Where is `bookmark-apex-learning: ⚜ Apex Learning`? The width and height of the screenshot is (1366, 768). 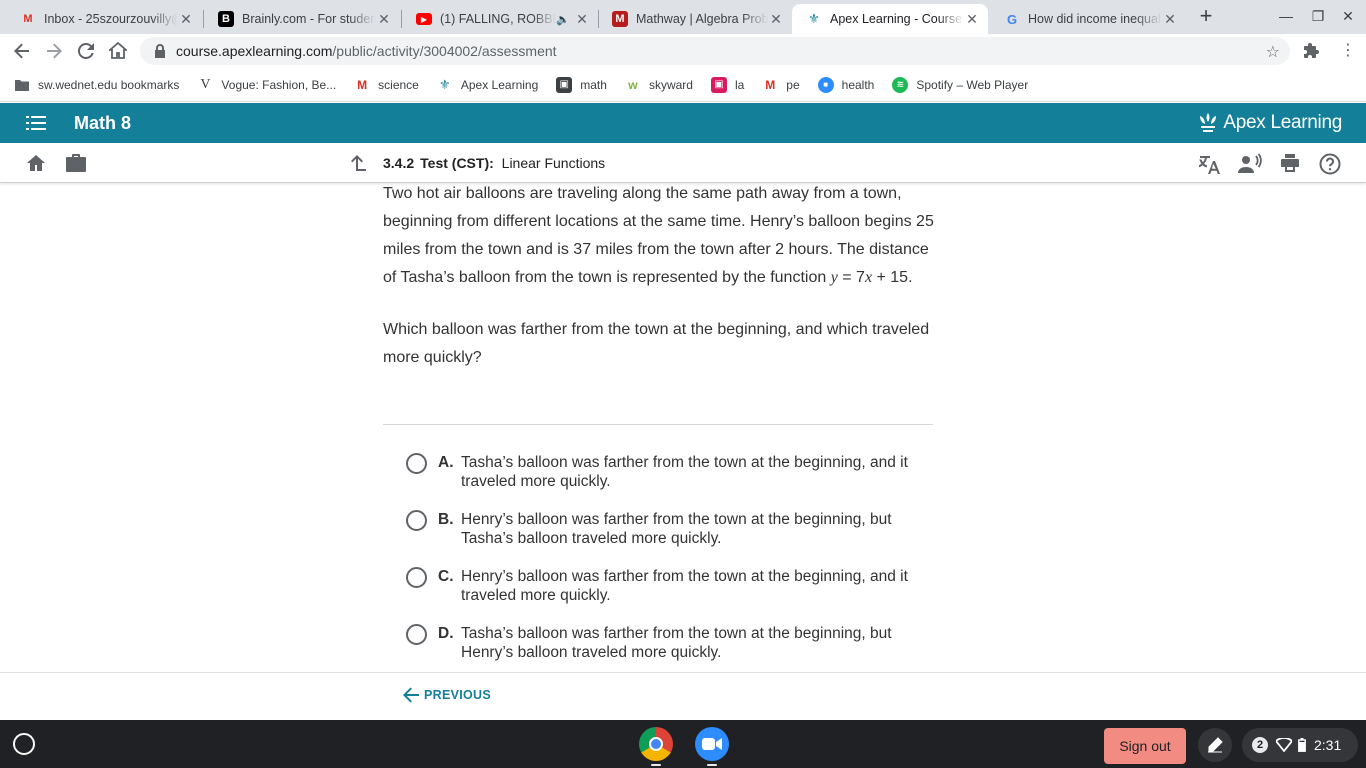 bookmark-apex-learning: ⚜ Apex Learning is located at coordinates (487, 85).